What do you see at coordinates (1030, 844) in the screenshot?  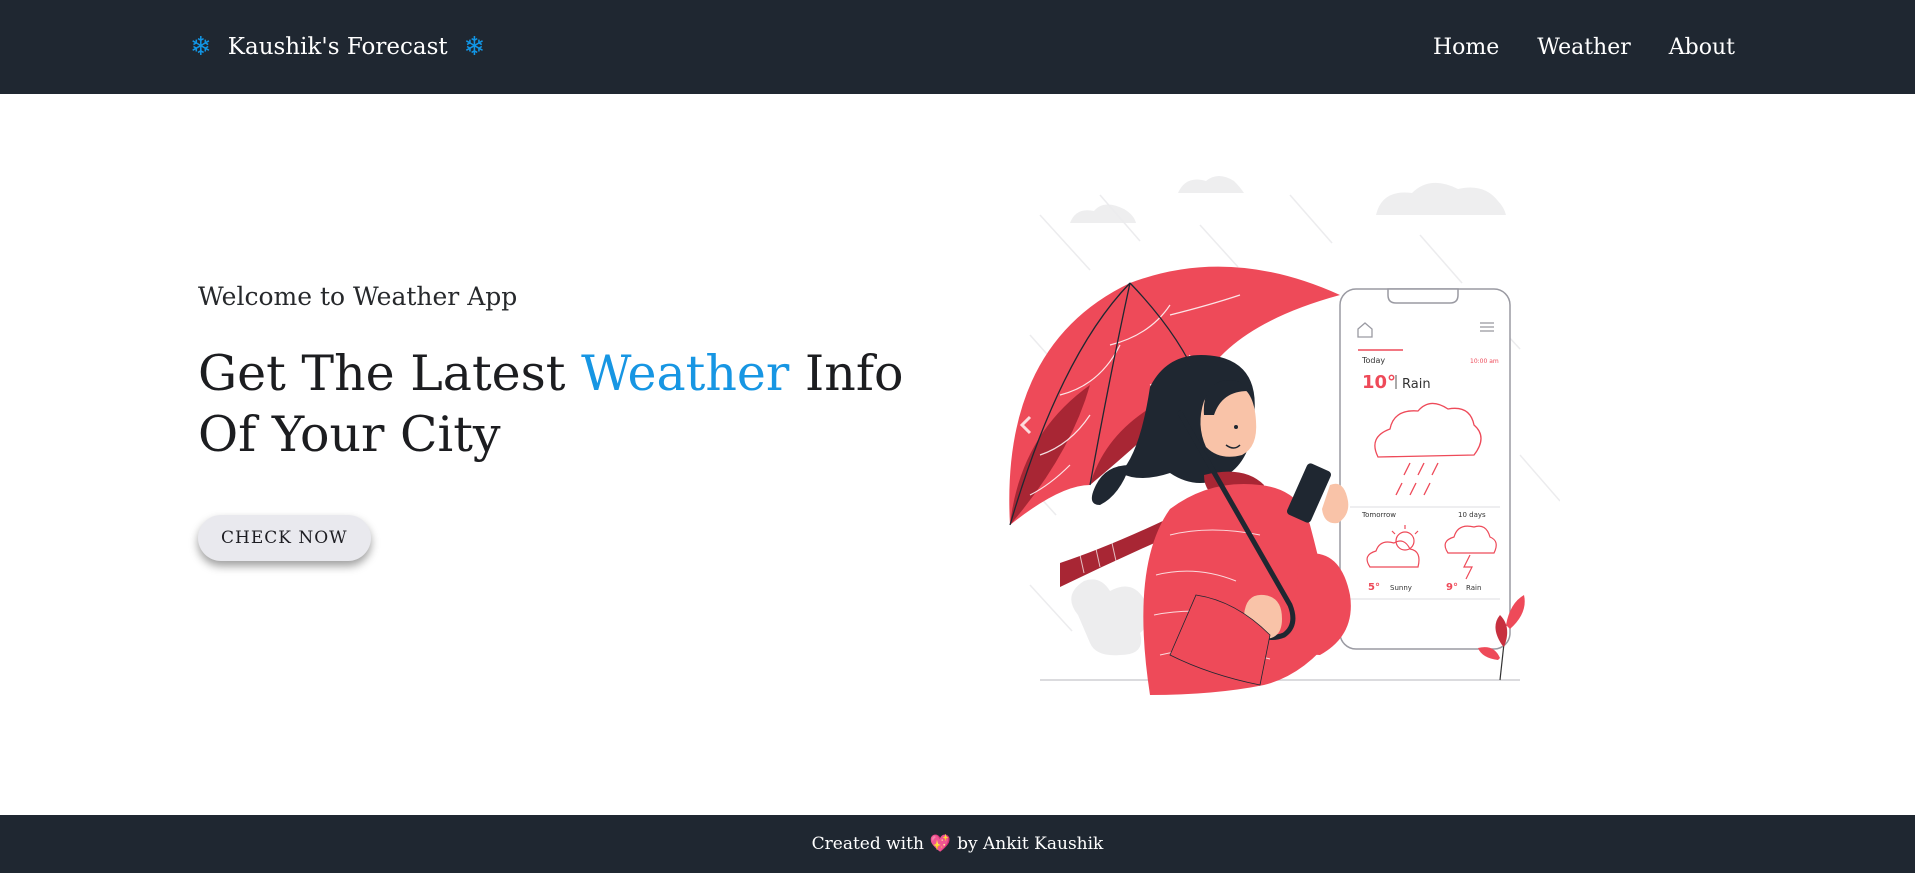 I see `footer-suffix: by Ankit Kaushik` at bounding box center [1030, 844].